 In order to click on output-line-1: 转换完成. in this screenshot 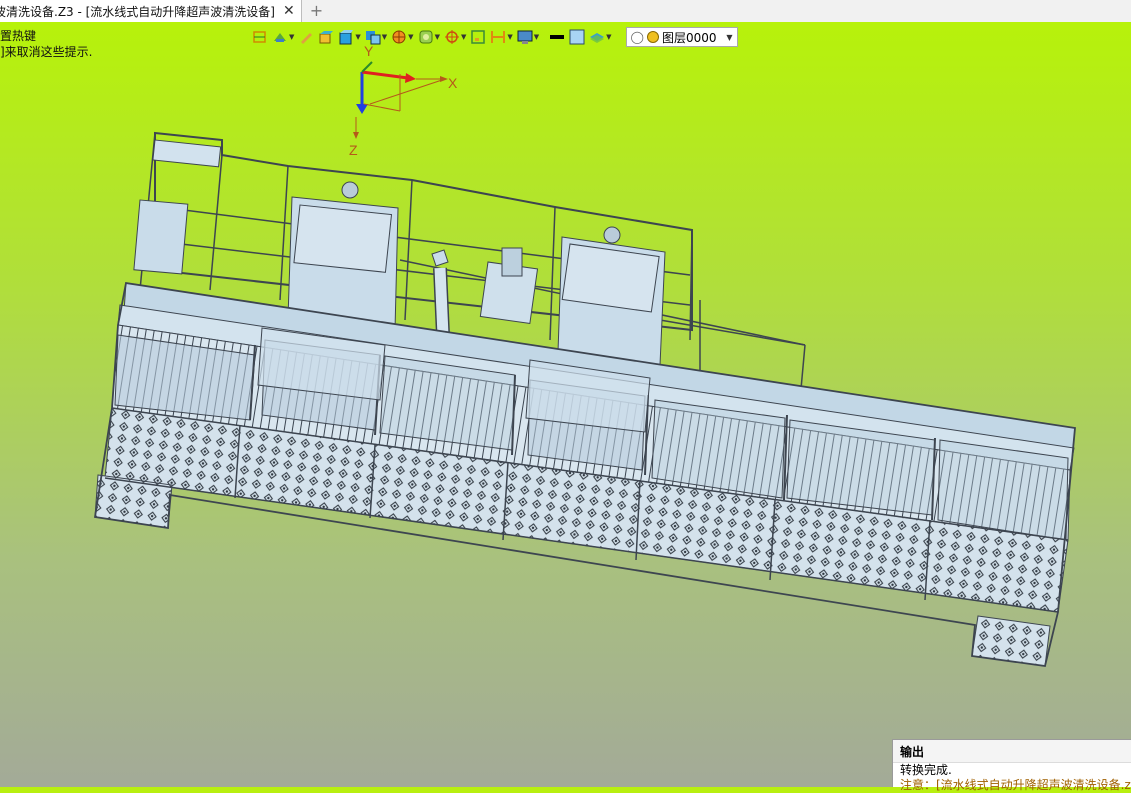, I will do `click(926, 770)`.